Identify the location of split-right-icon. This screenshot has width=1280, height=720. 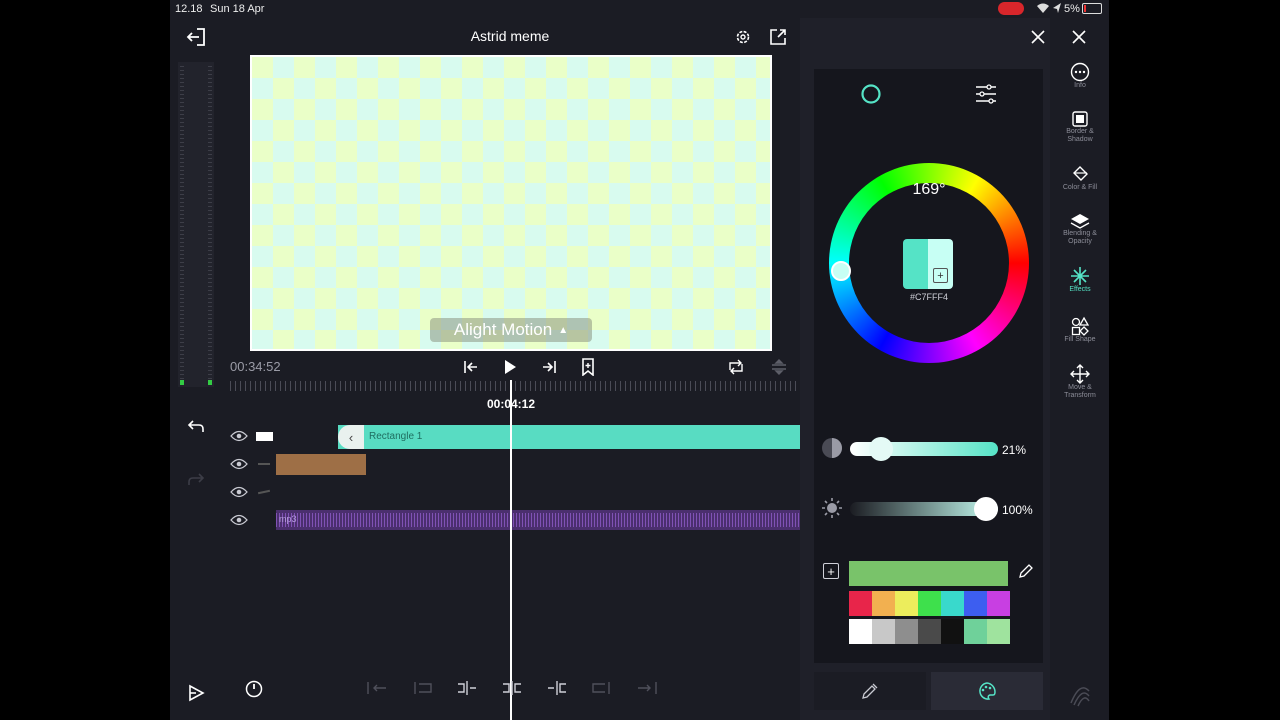
(557, 689).